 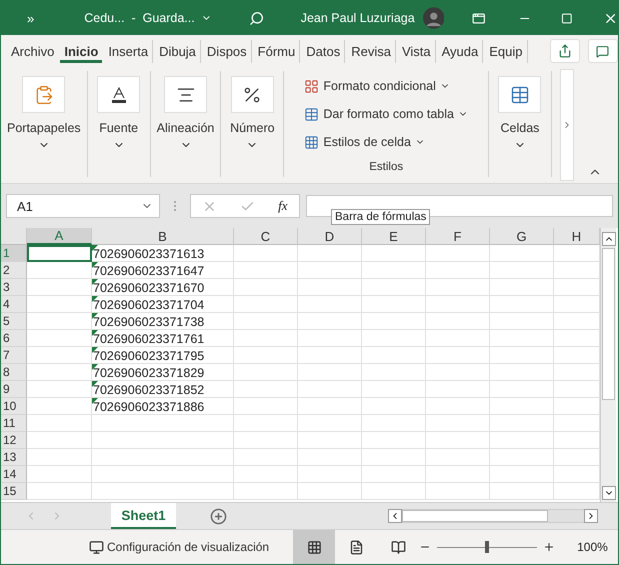 What do you see at coordinates (549, 547) in the screenshot?
I see `zoom-in-icon` at bounding box center [549, 547].